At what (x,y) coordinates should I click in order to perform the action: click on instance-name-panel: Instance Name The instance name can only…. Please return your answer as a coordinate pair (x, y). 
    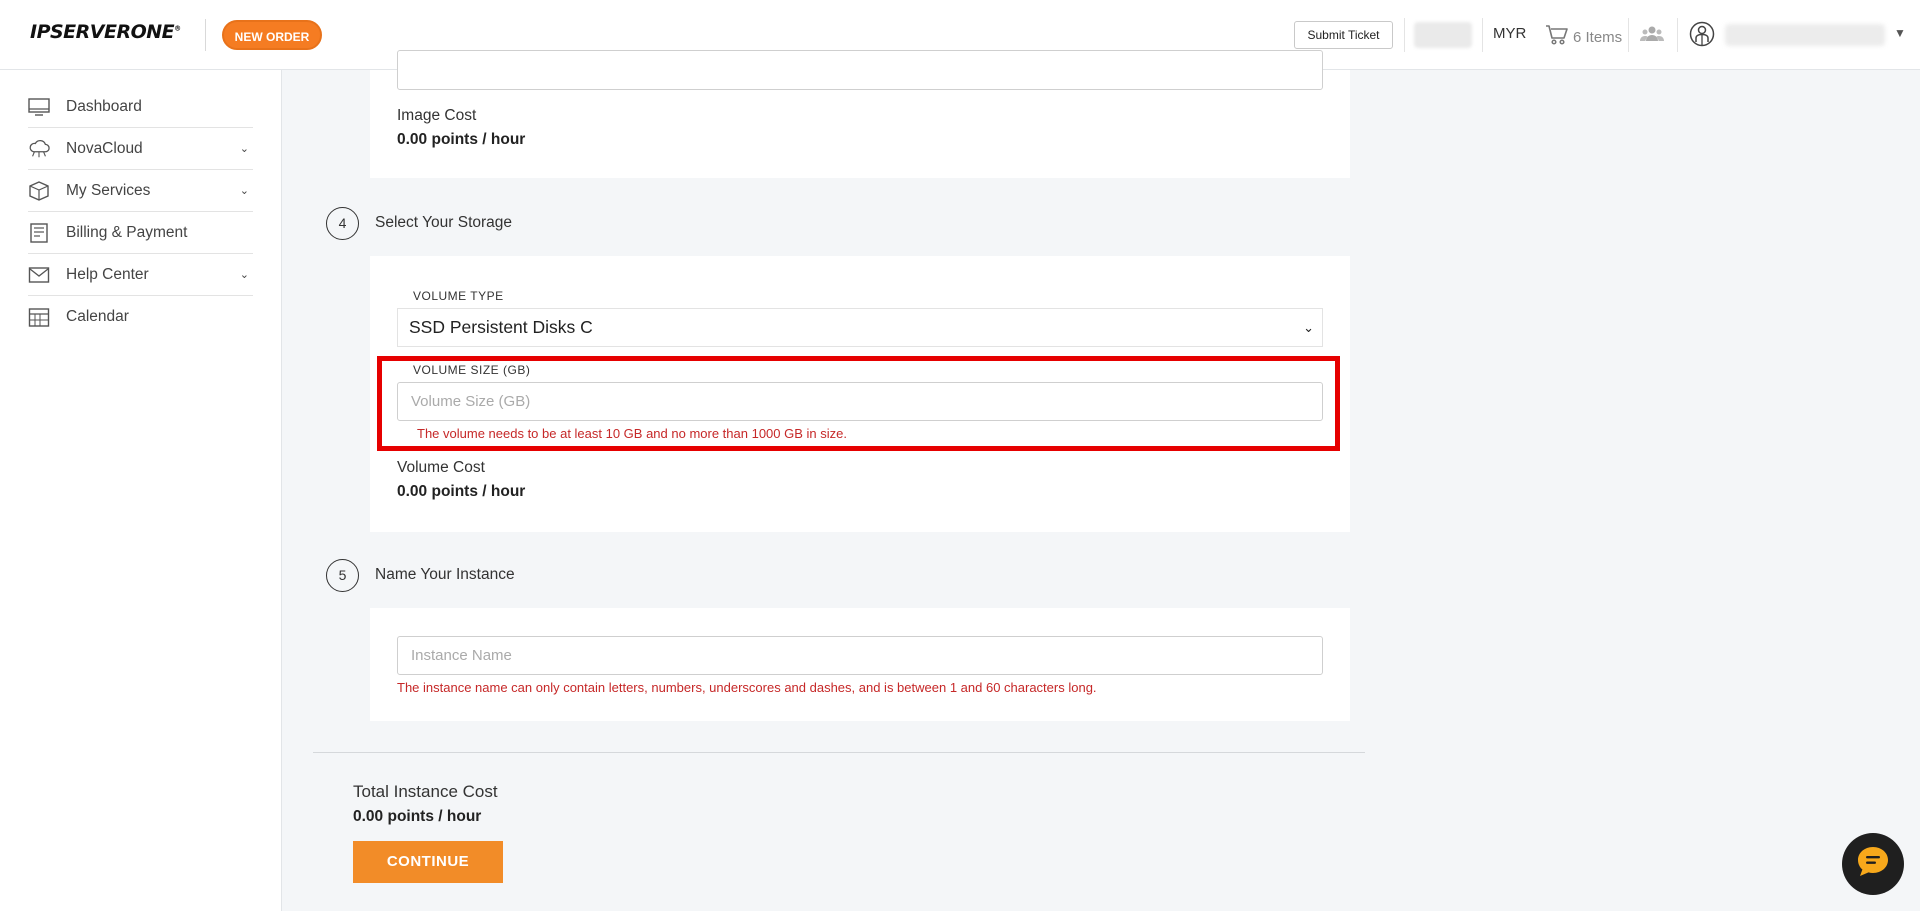
    Looking at the image, I should click on (860, 664).